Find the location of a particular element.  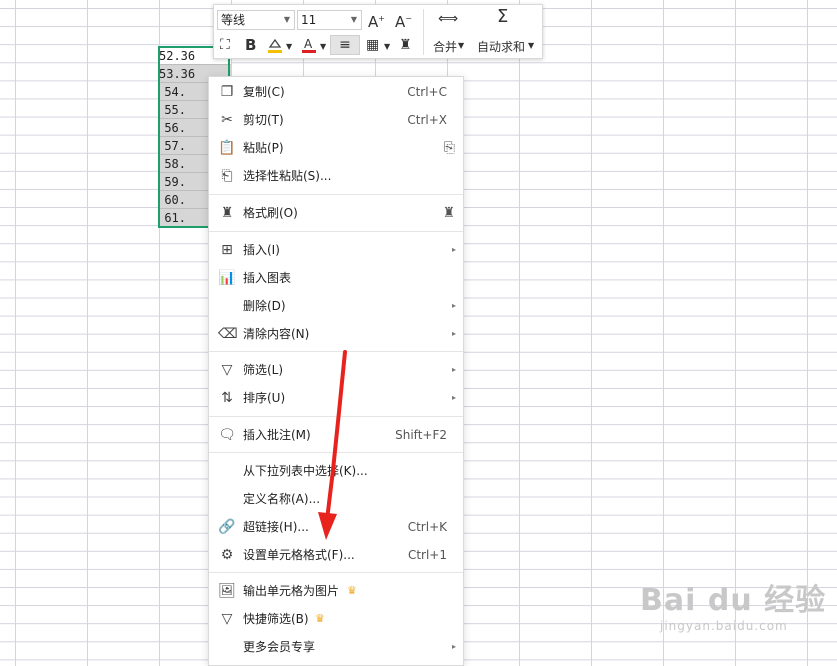

watermark-url: jingyan.baidu.com is located at coordinates (724, 626).